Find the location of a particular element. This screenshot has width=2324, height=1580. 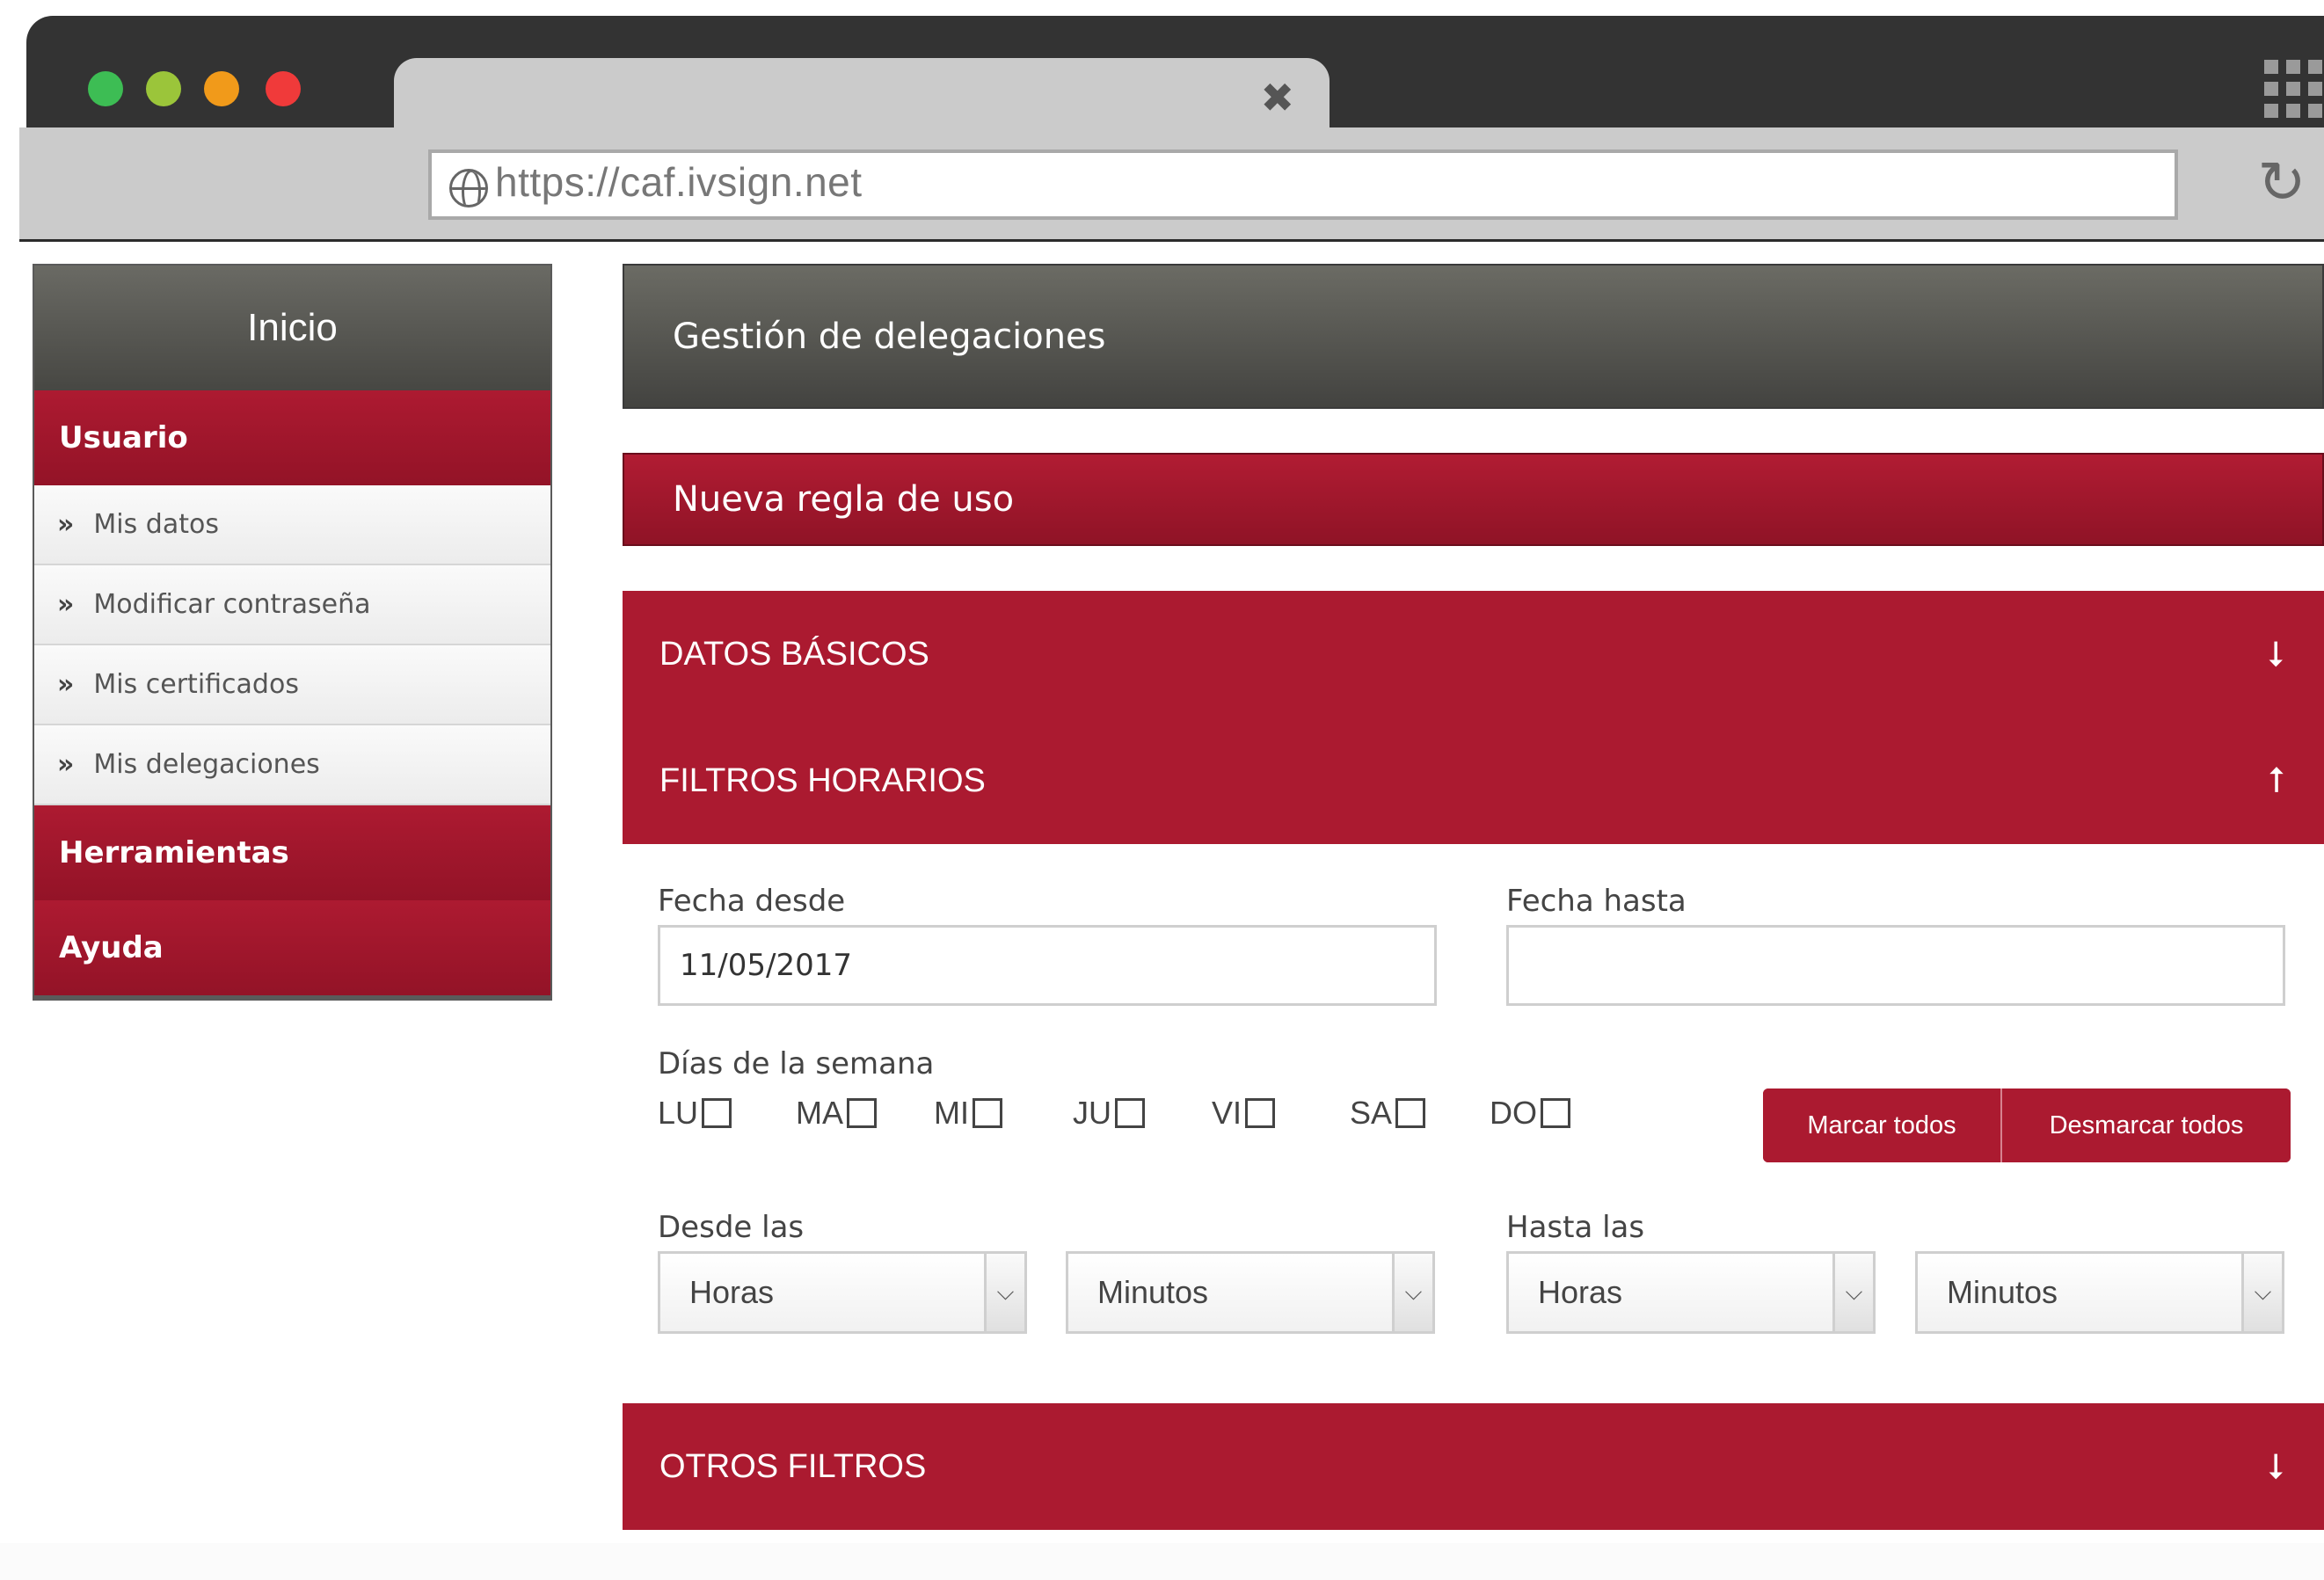

date-to-input is located at coordinates (1895, 965).